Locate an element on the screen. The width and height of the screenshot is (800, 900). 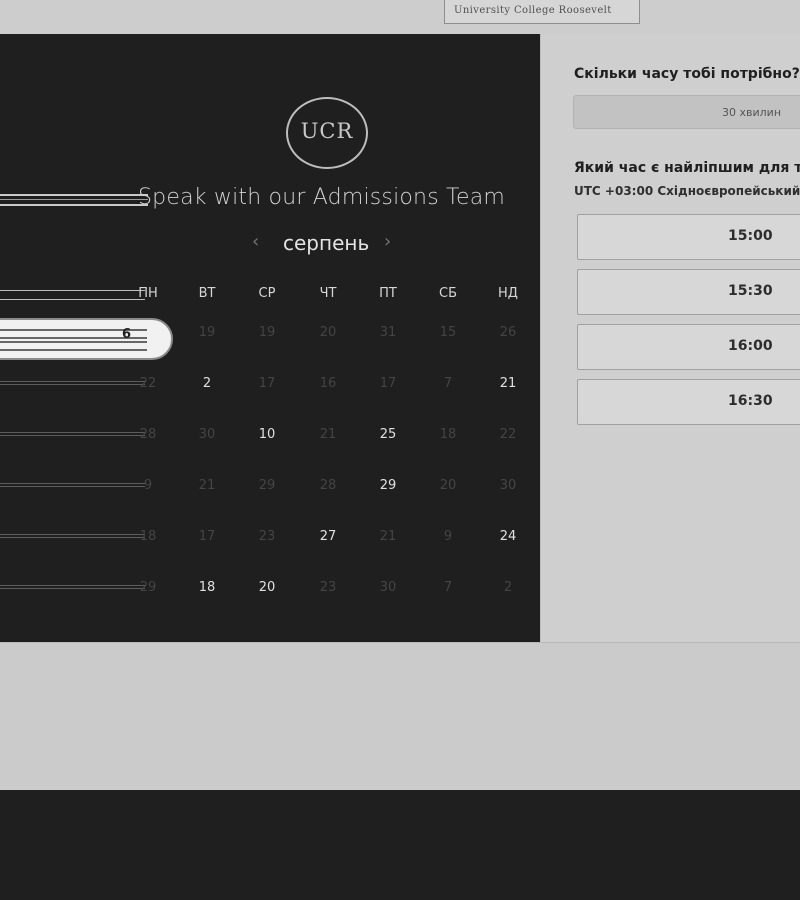
calendar-week: 28 30 10 21 25 18 22 is located at coordinates (270, 435).